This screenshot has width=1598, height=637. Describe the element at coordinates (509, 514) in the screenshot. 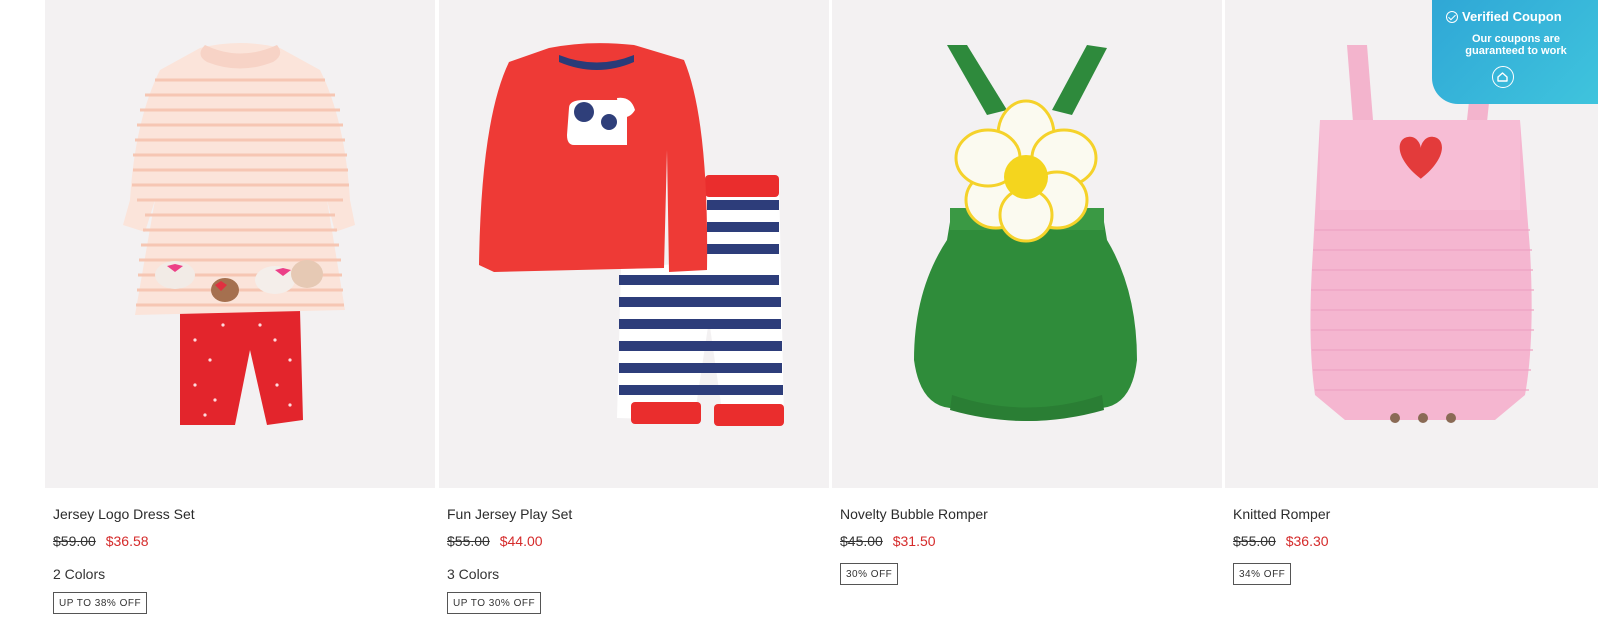

I see `product-name: Fun Jersey Play Set` at that location.